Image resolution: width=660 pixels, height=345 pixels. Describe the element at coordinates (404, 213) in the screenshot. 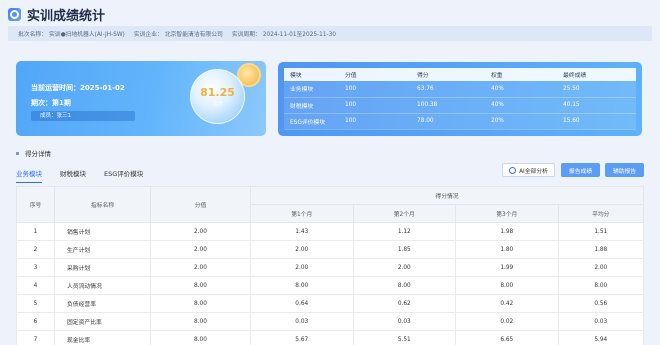

I see `col-month-2: 第2个月` at that location.